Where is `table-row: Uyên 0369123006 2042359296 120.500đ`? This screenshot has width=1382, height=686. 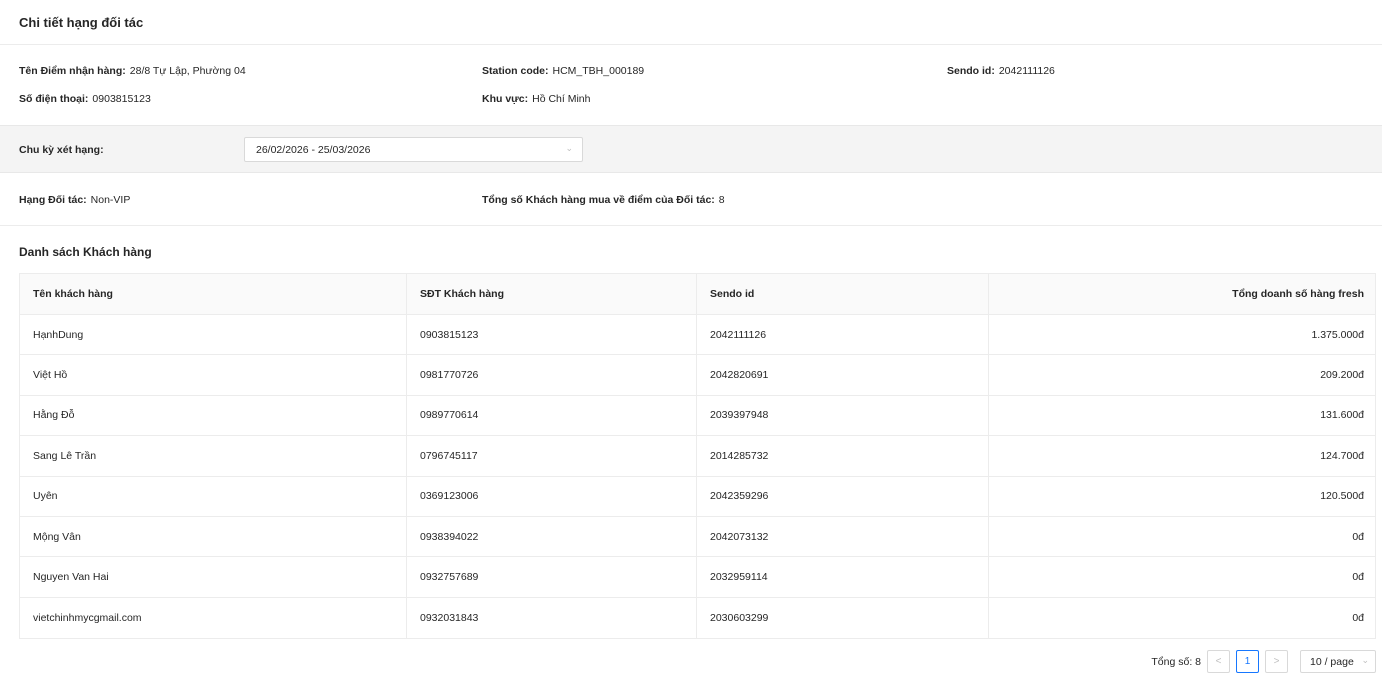
table-row: Uyên 0369123006 2042359296 120.500đ is located at coordinates (697, 496).